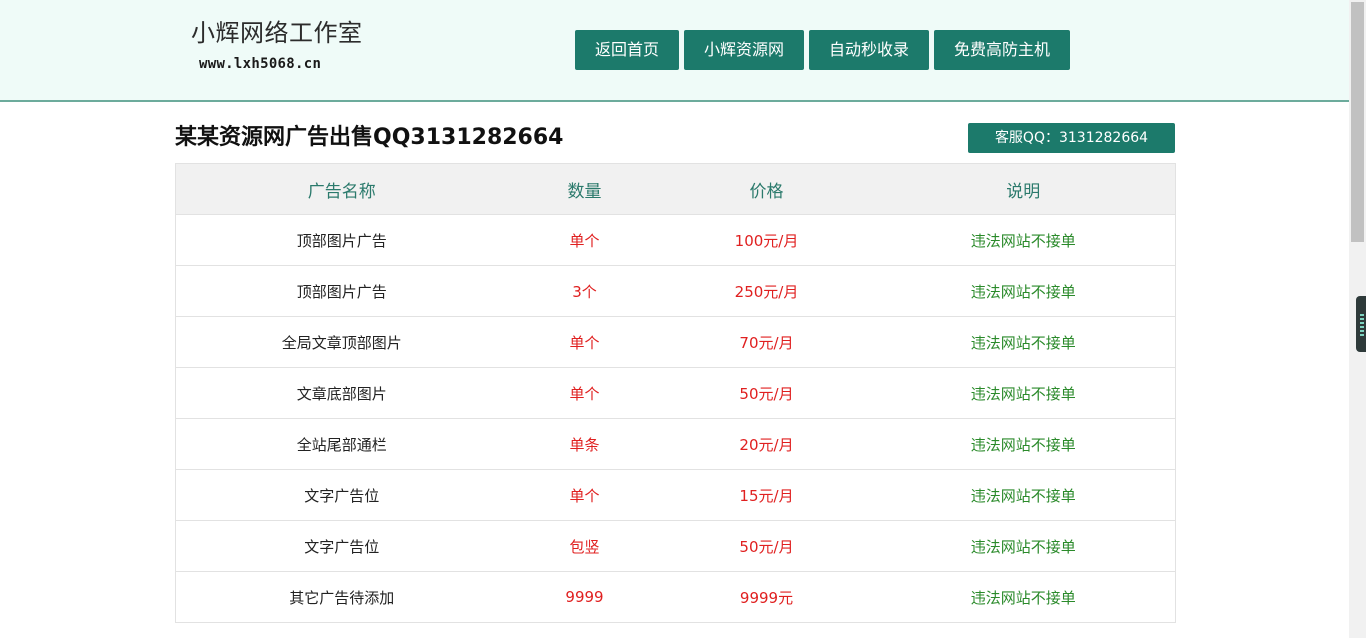 This screenshot has height=638, width=1366. Describe the element at coordinates (584, 291) in the screenshot. I see `cell-qty: 3个` at that location.